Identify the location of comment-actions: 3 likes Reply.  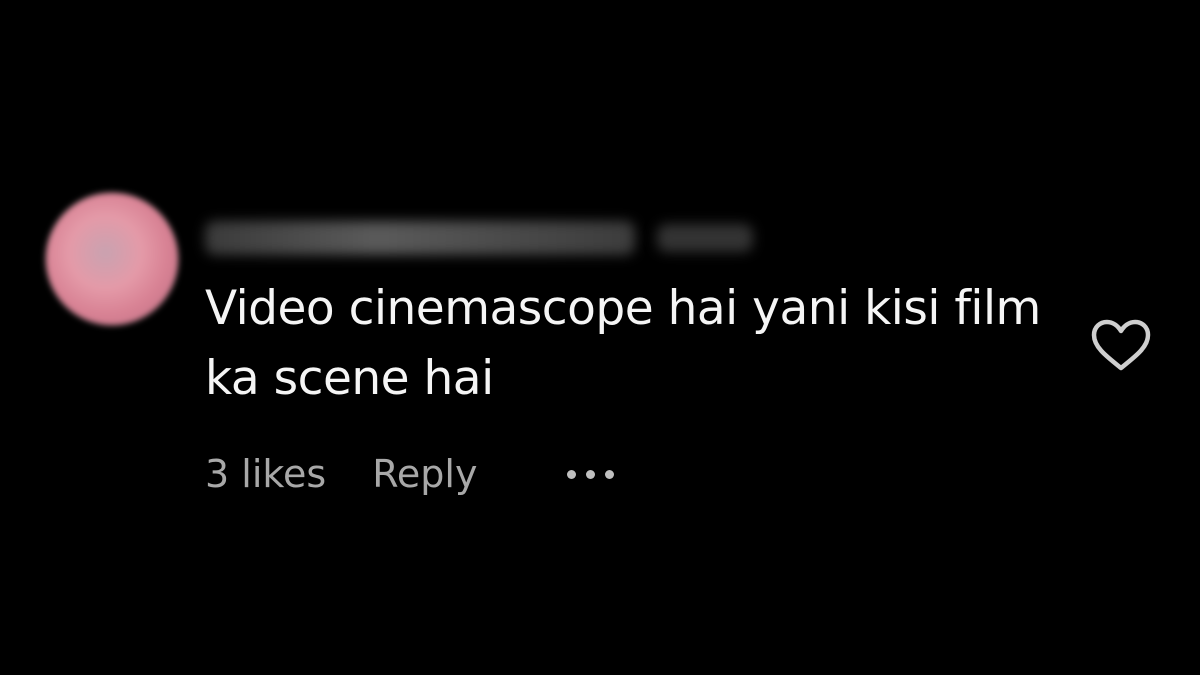
(410, 474).